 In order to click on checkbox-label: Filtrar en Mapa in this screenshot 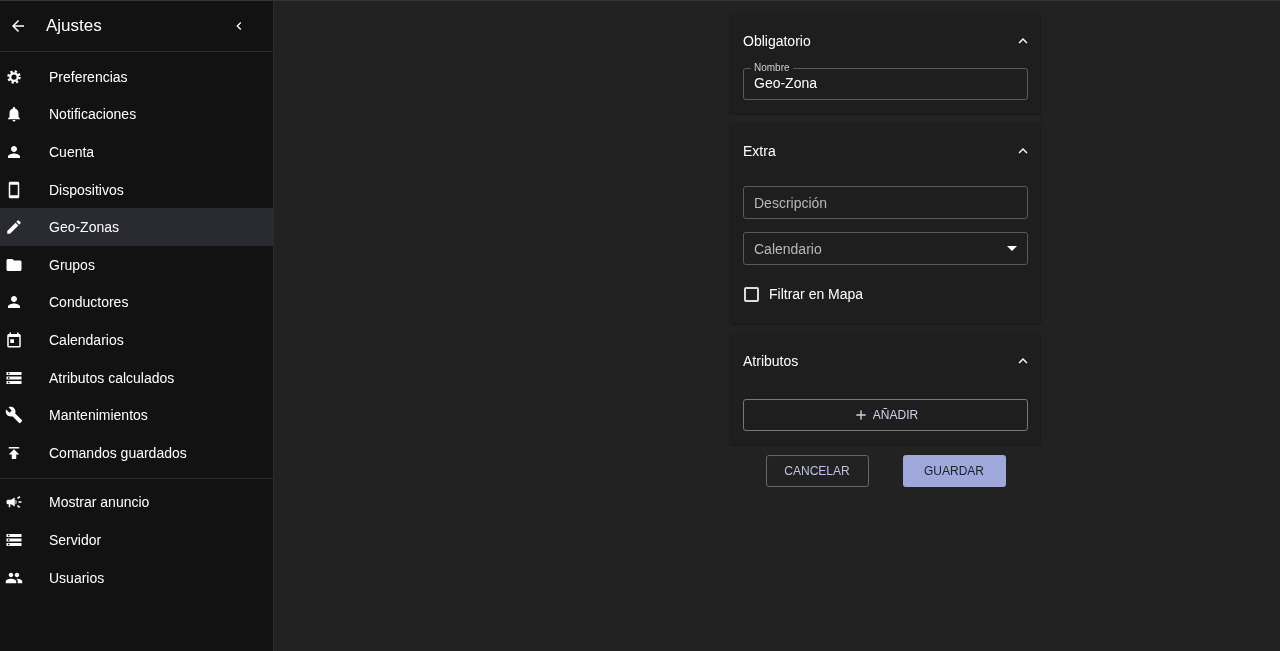, I will do `click(816, 294)`.